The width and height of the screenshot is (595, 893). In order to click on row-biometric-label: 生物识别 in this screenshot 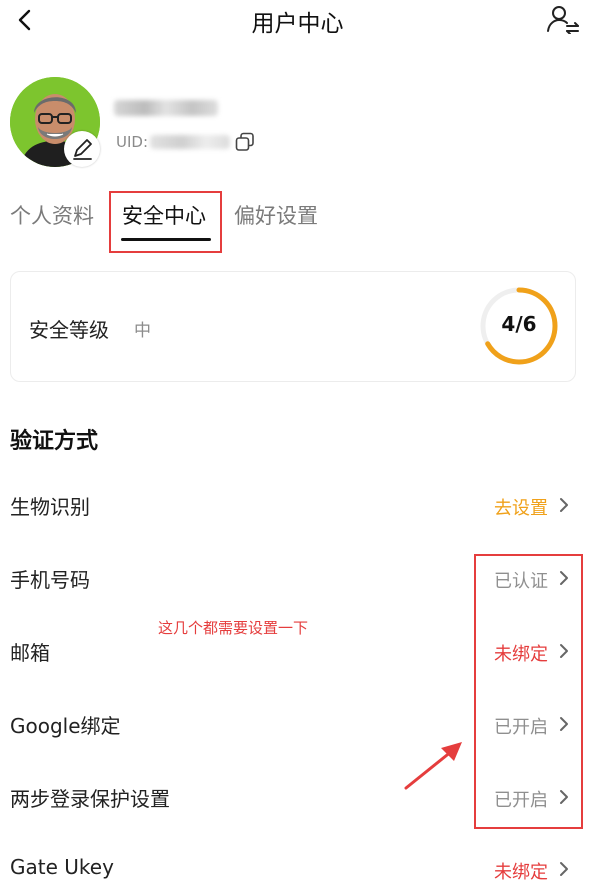, I will do `click(50, 505)`.